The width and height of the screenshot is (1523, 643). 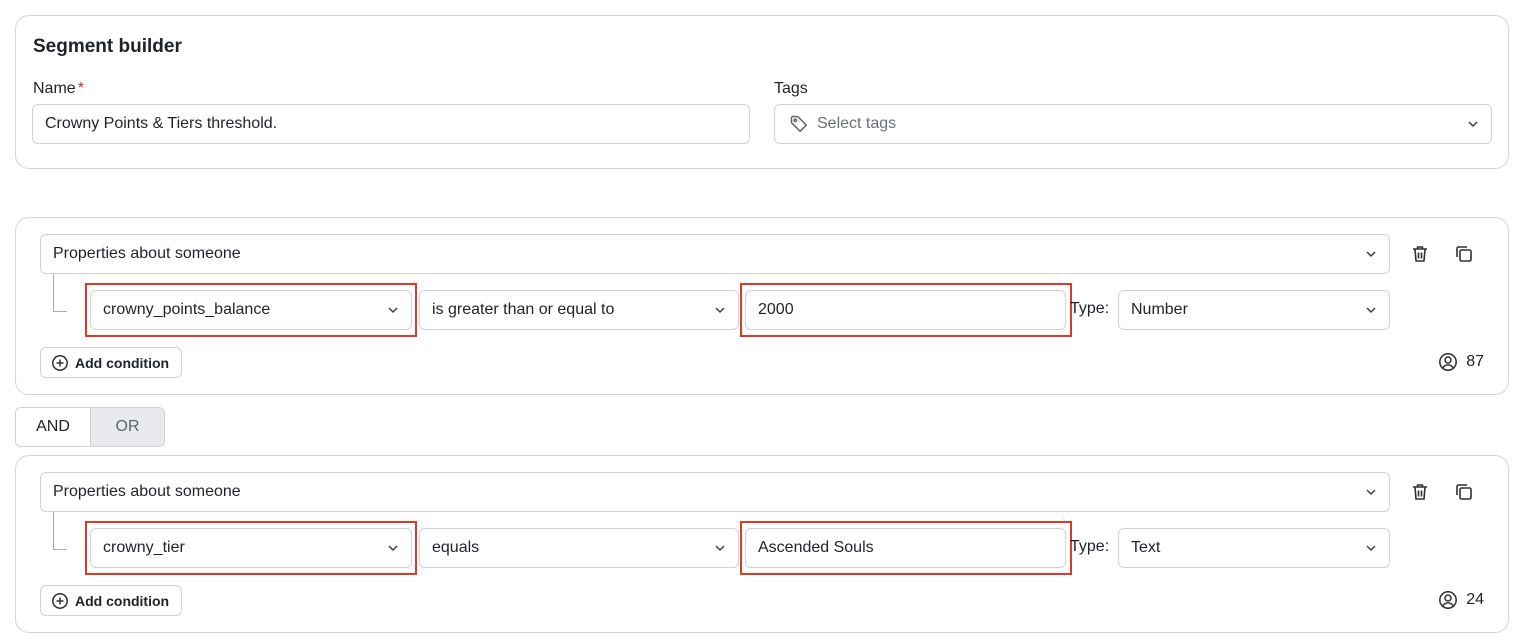 I want to click on value-text: Ascended Souls, so click(x=816, y=547).